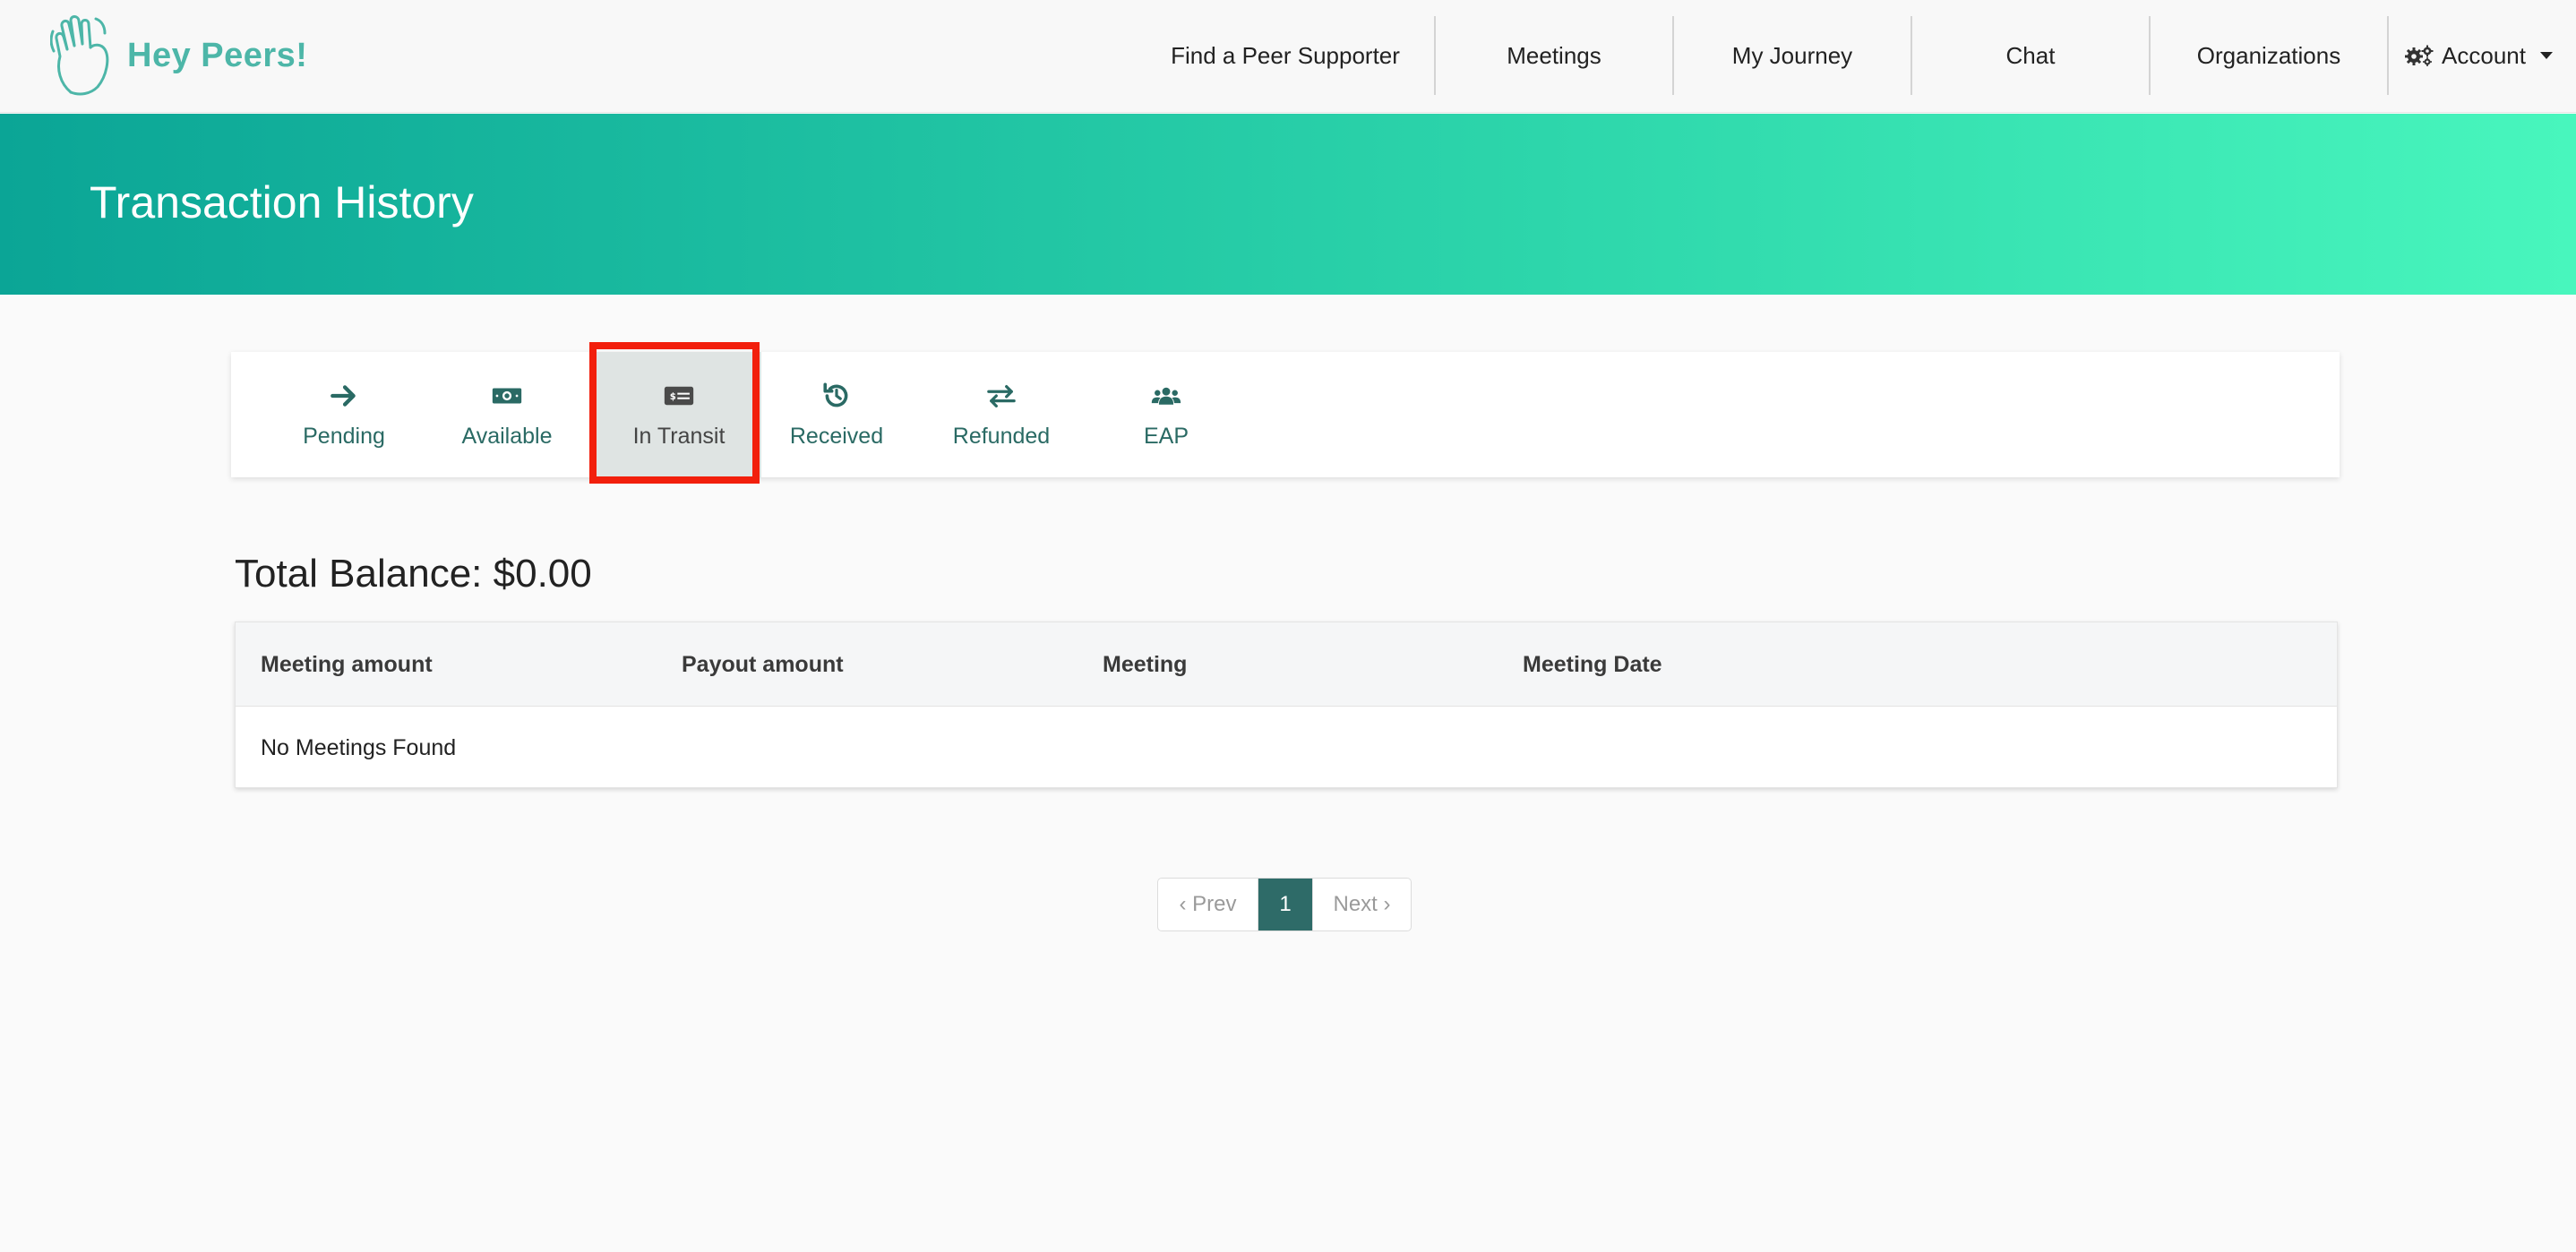  I want to click on nav-label: Organizations, so click(2268, 55).